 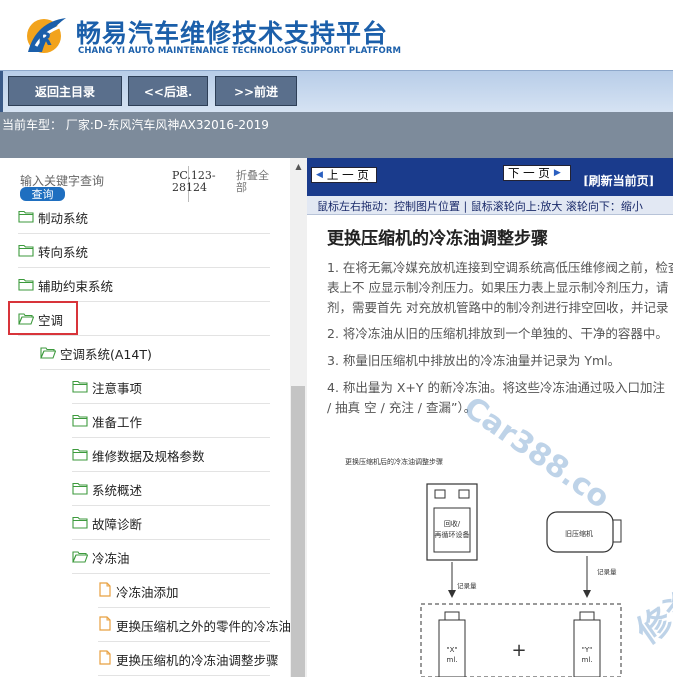 What do you see at coordinates (617, 531) in the screenshot?
I see `compressor-cap` at bounding box center [617, 531].